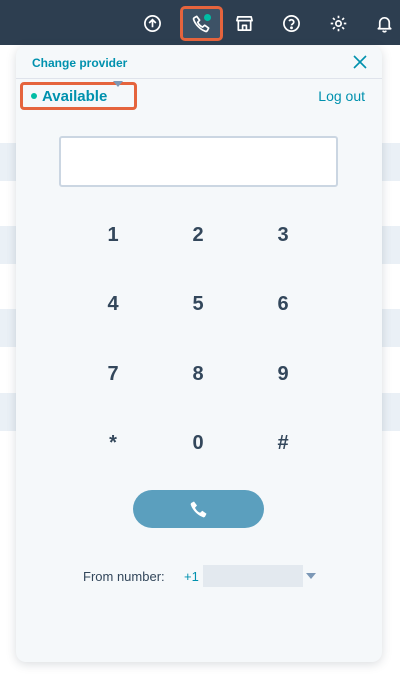 This screenshot has height=678, width=400. What do you see at coordinates (124, 576) in the screenshot?
I see `from-number-label: From number:` at bounding box center [124, 576].